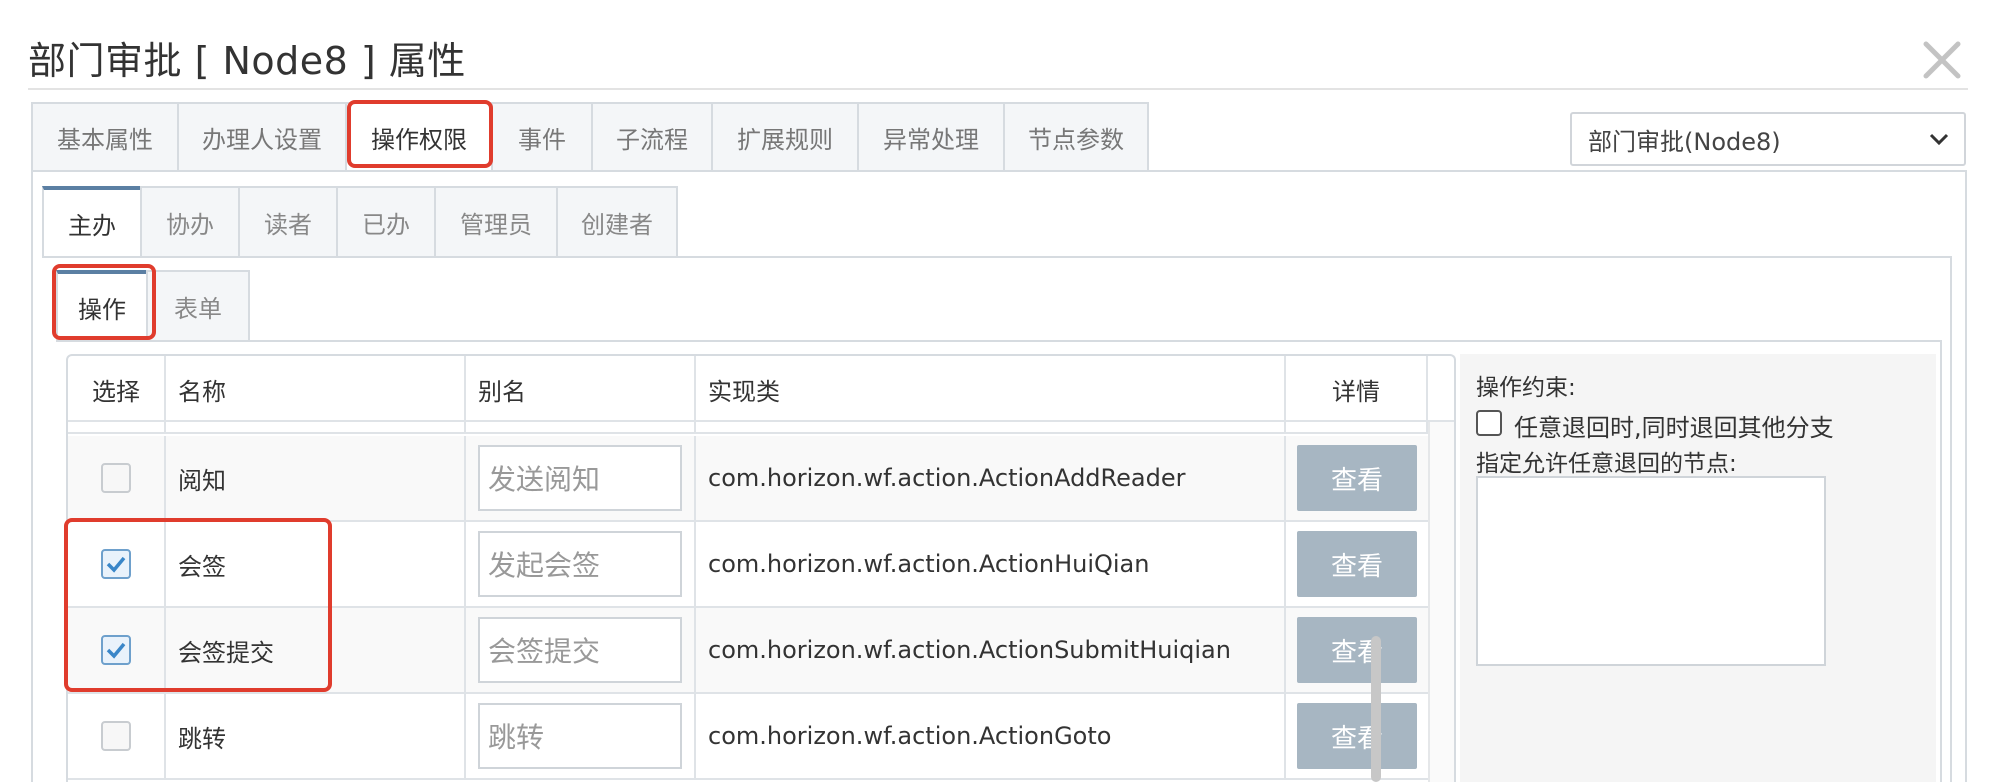  I want to click on dialog-title: 部门审批 [ Node8 ] 属性, so click(247, 61).